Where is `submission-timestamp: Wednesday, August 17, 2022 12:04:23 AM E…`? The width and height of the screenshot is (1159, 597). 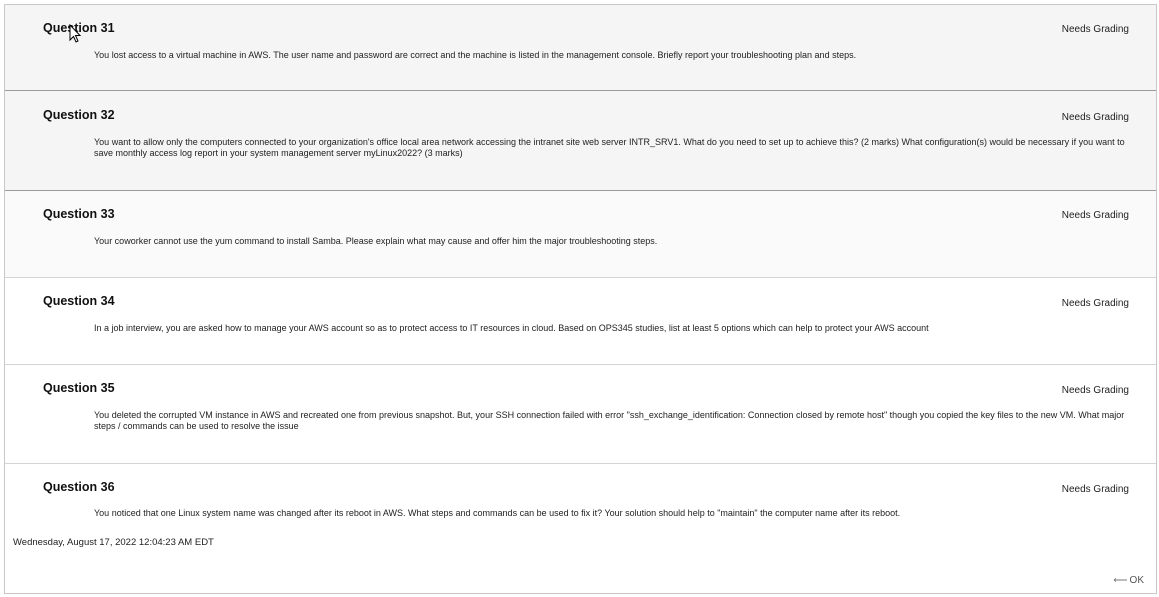
submission-timestamp: Wednesday, August 17, 2022 12:04:23 AM E… is located at coordinates (113, 542).